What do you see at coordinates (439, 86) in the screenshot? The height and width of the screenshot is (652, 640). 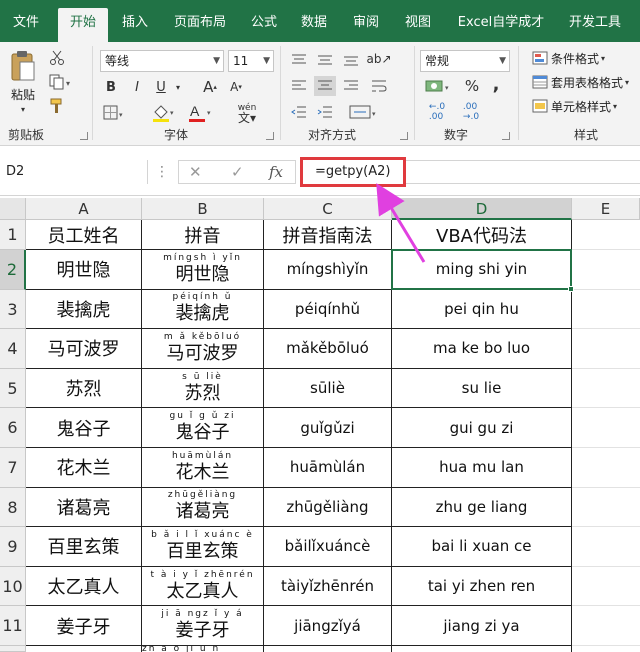 I see `accounting-format-icon: ▾` at bounding box center [439, 86].